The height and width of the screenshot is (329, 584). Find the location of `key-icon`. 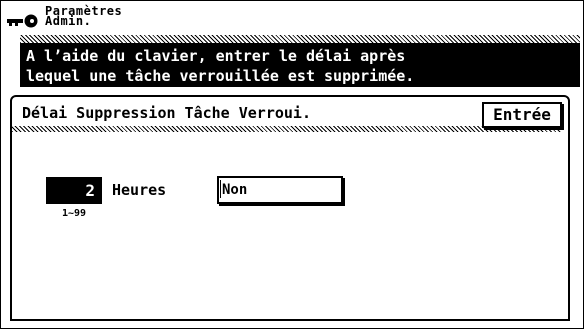

key-icon is located at coordinates (22, 21).